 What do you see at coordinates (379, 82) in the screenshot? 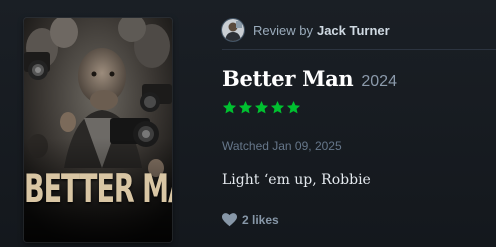
I see `film-year-link: 2024` at bounding box center [379, 82].